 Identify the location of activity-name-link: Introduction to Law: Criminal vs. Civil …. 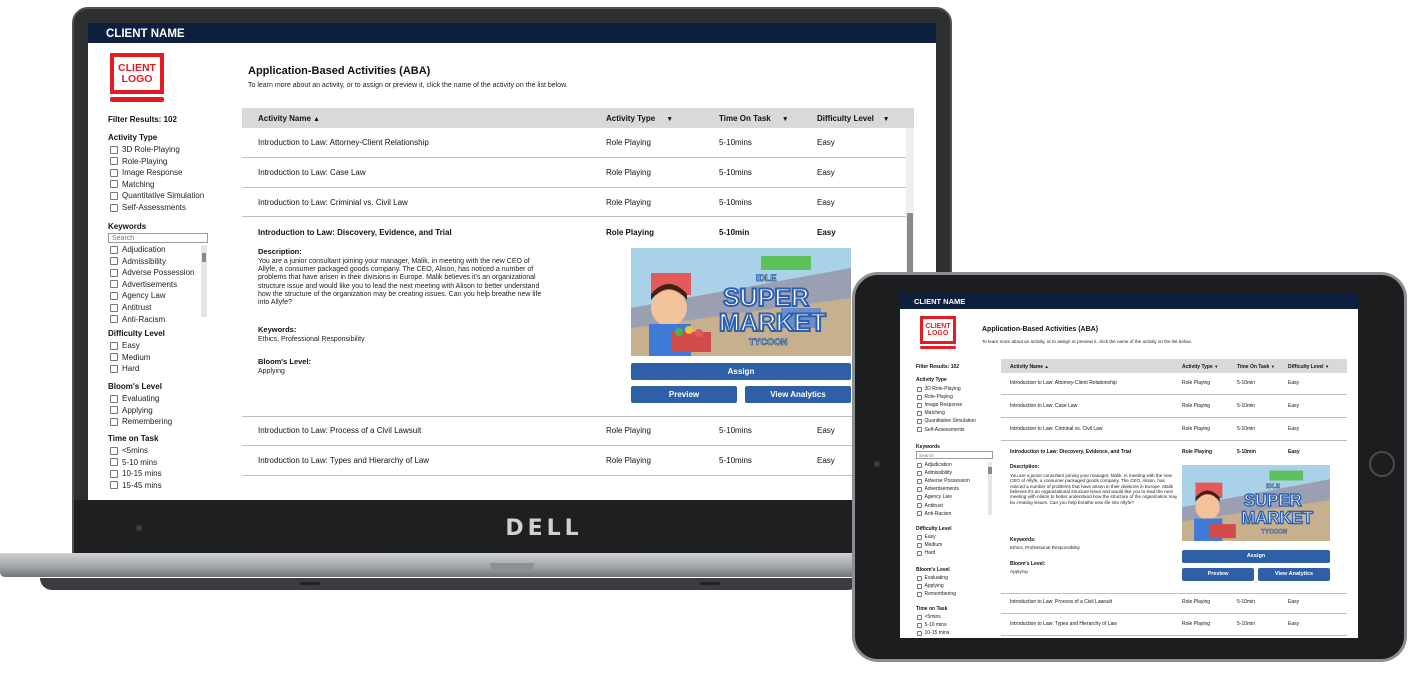
(1056, 429).